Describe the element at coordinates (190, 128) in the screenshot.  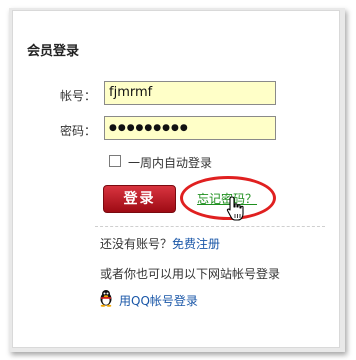
I see `password-input: ●●●●●●●●●` at that location.